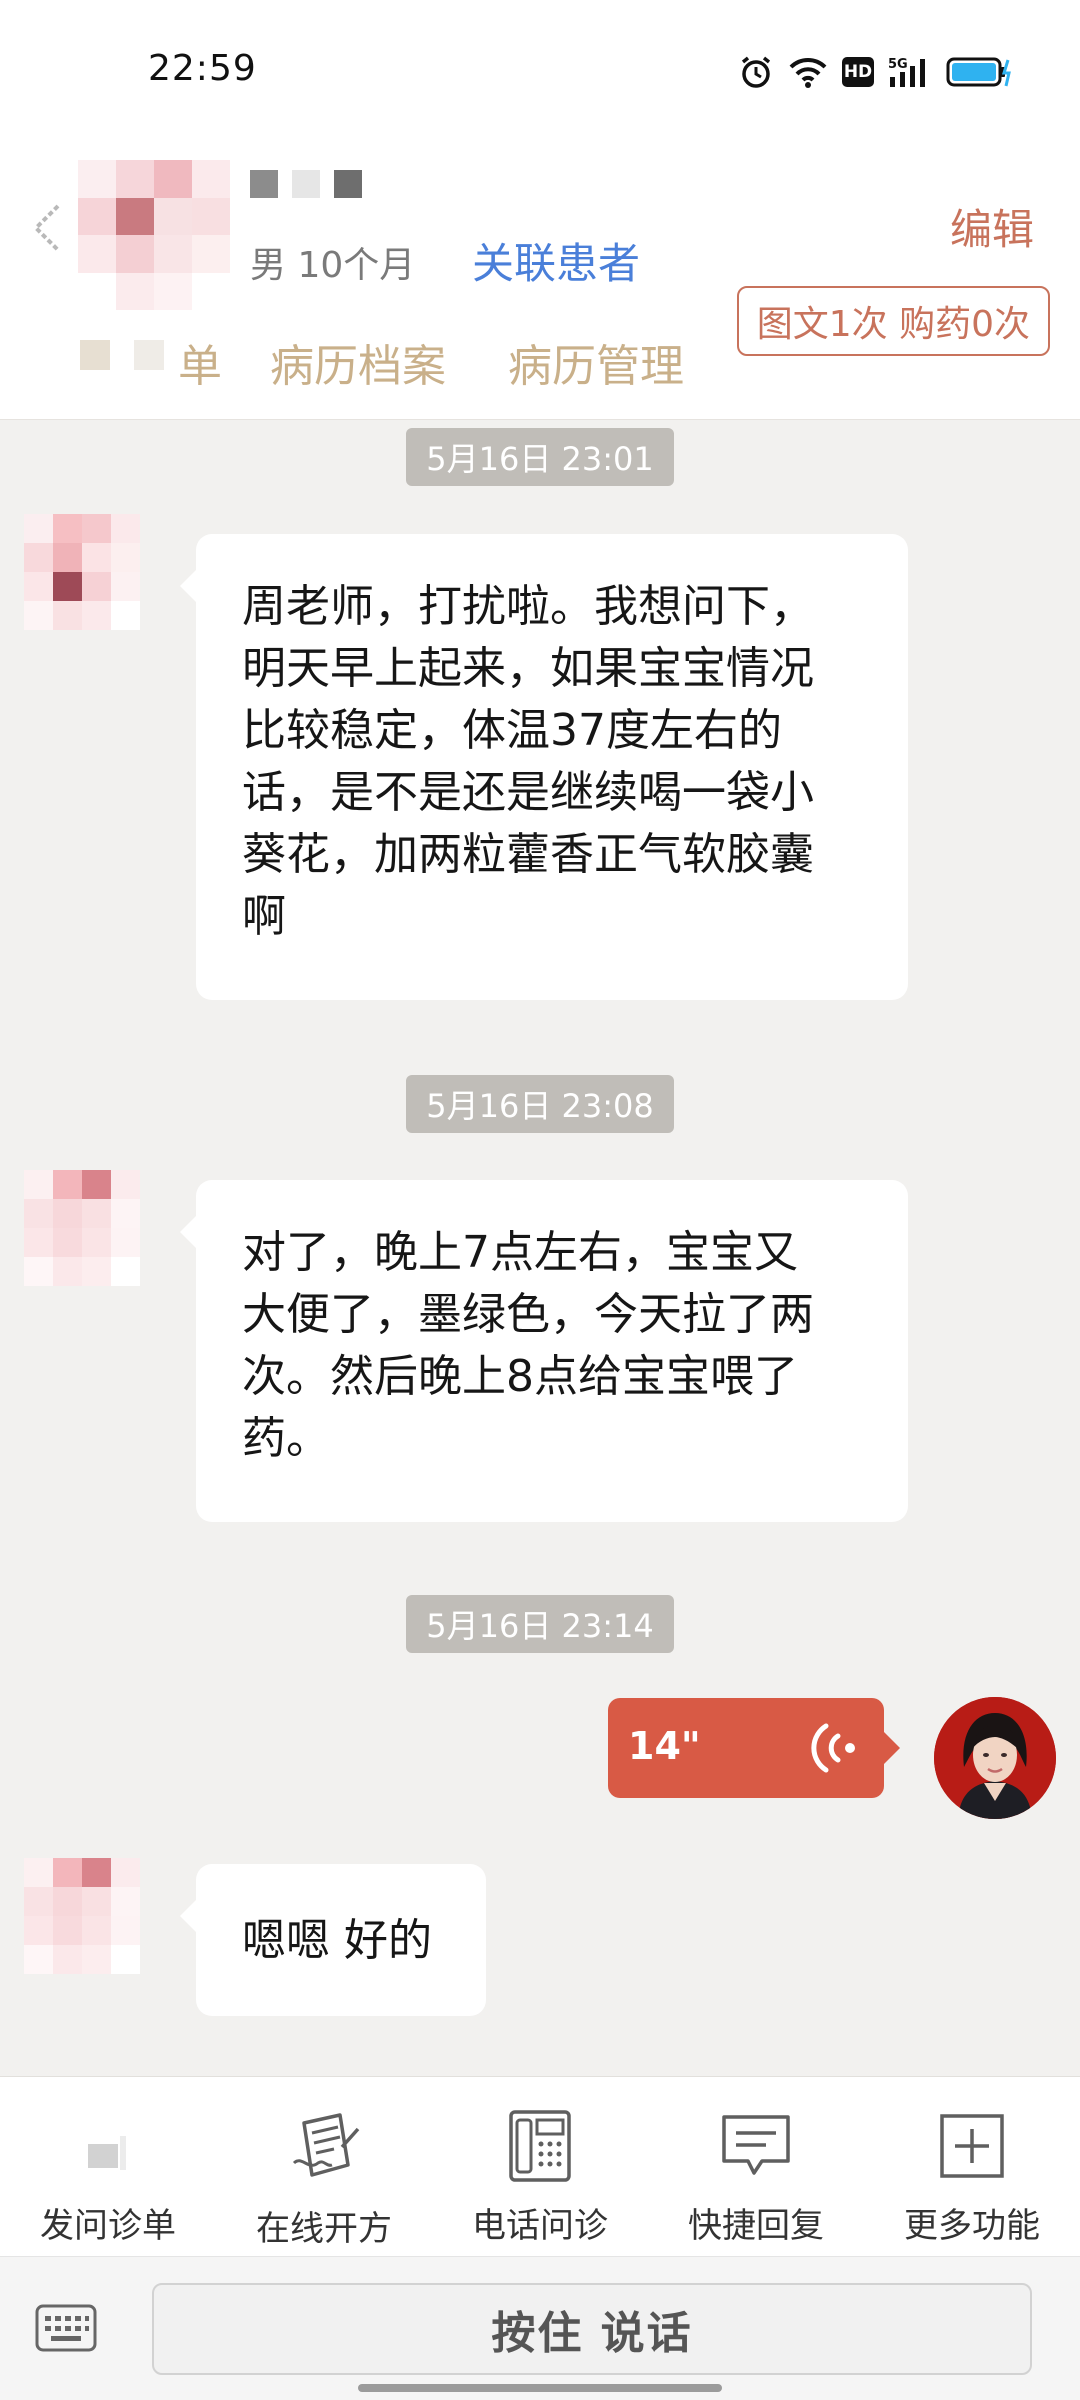 The height and width of the screenshot is (2400, 1080). I want to click on tab-first-blurred, so click(122, 355).